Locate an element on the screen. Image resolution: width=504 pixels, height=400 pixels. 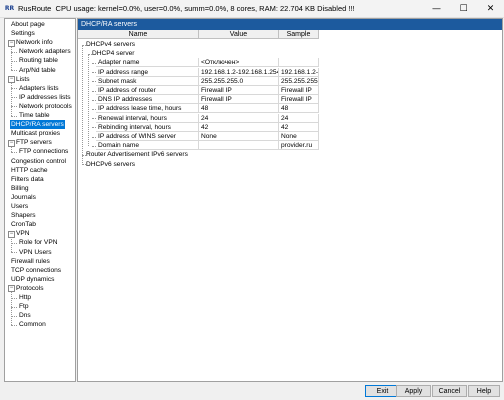
tree-item-http: Http is located at coordinates (25, 297).